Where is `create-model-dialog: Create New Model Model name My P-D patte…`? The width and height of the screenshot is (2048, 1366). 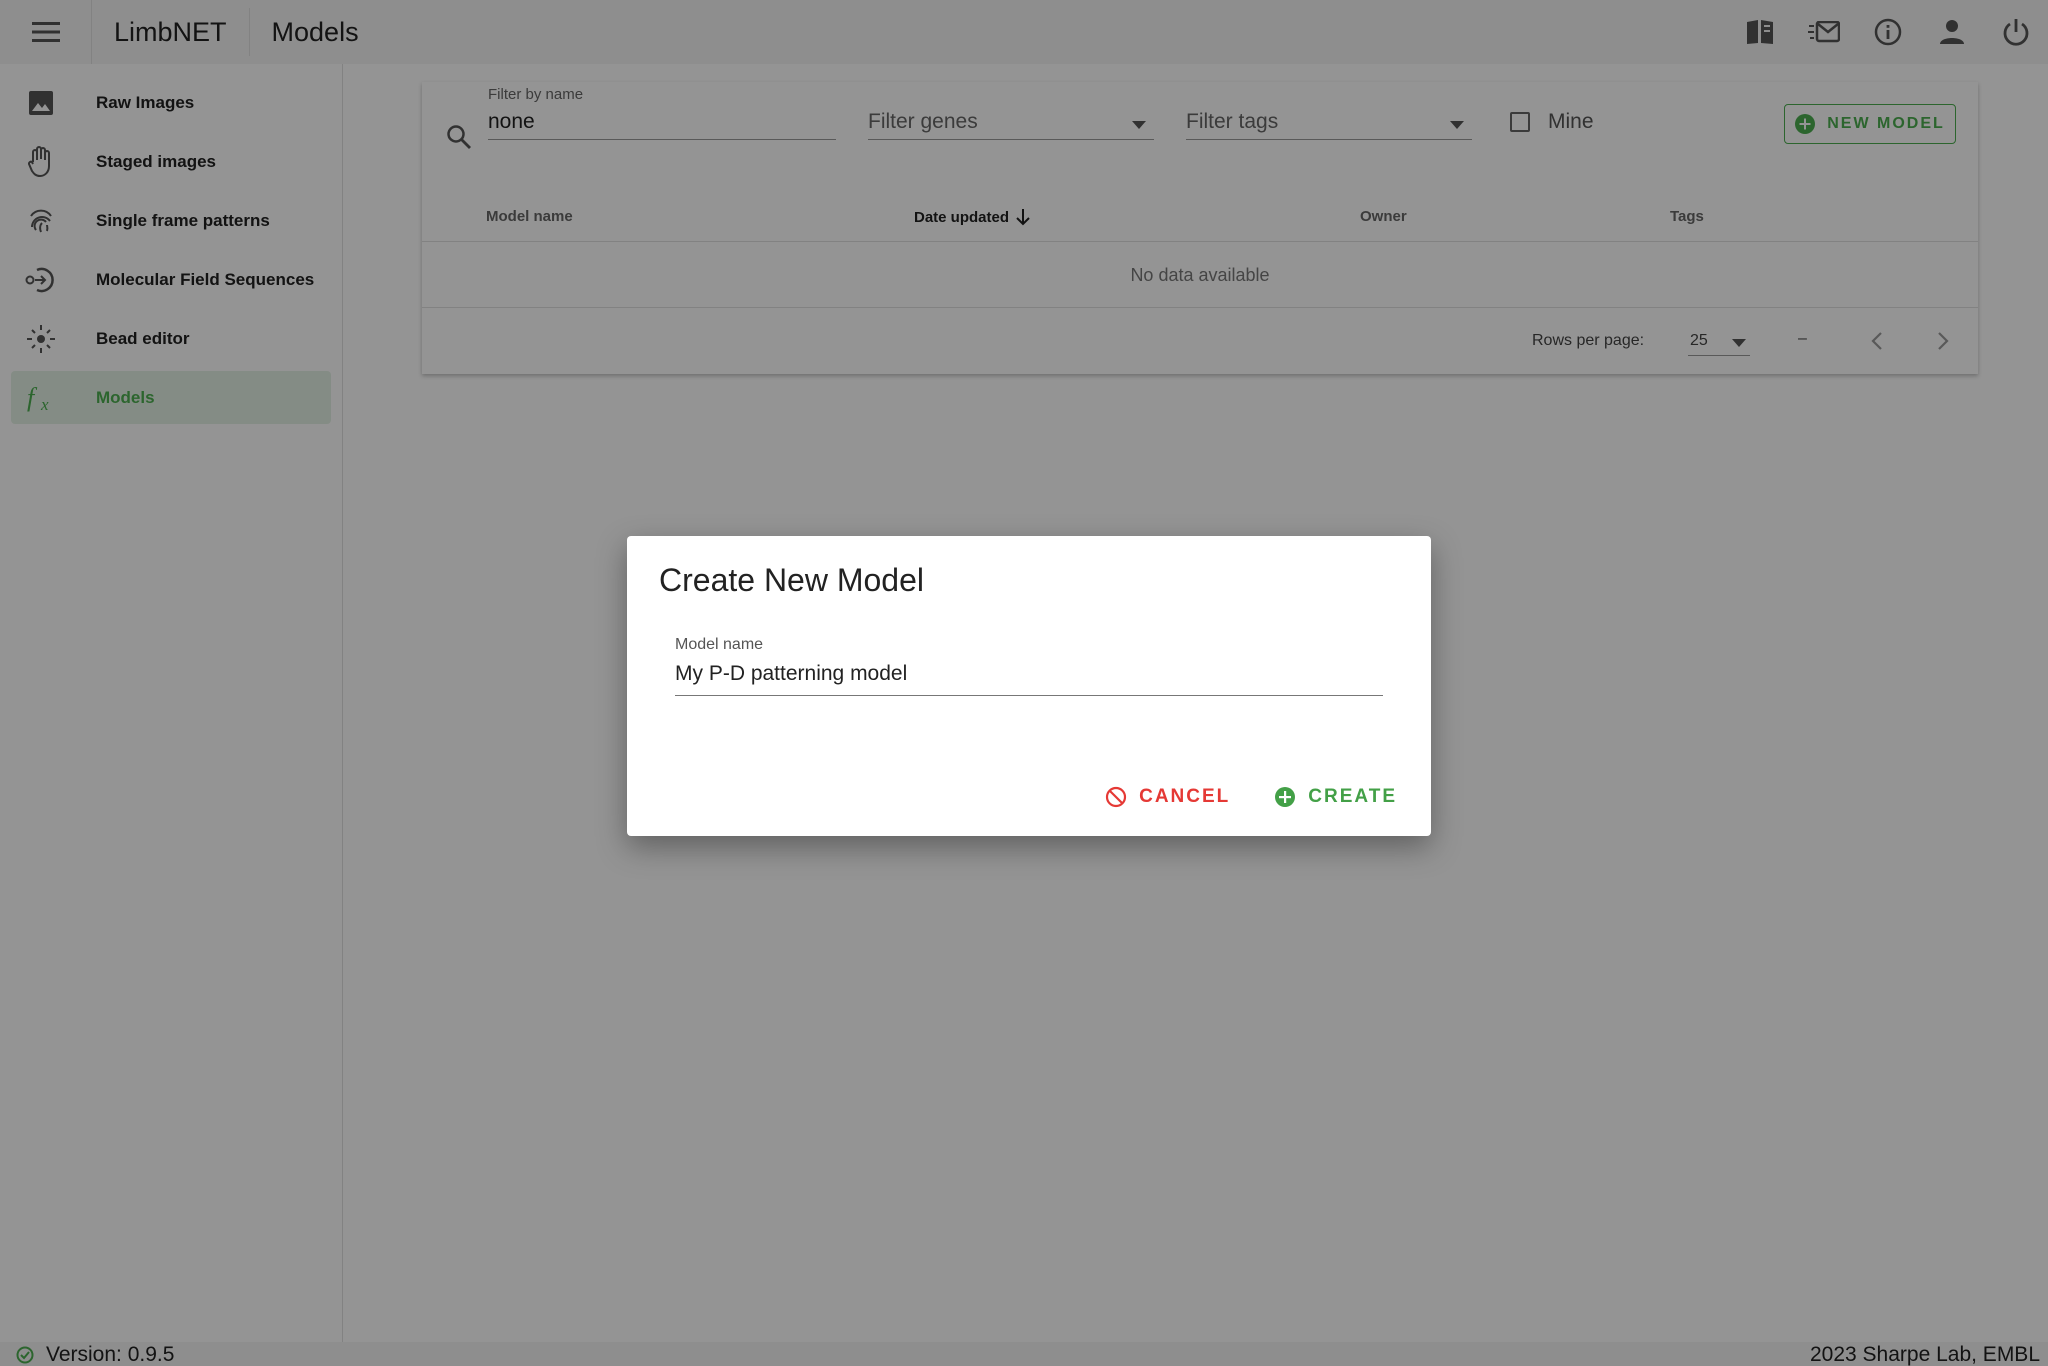
create-model-dialog: Create New Model Model name My P-D patte… is located at coordinates (1029, 686).